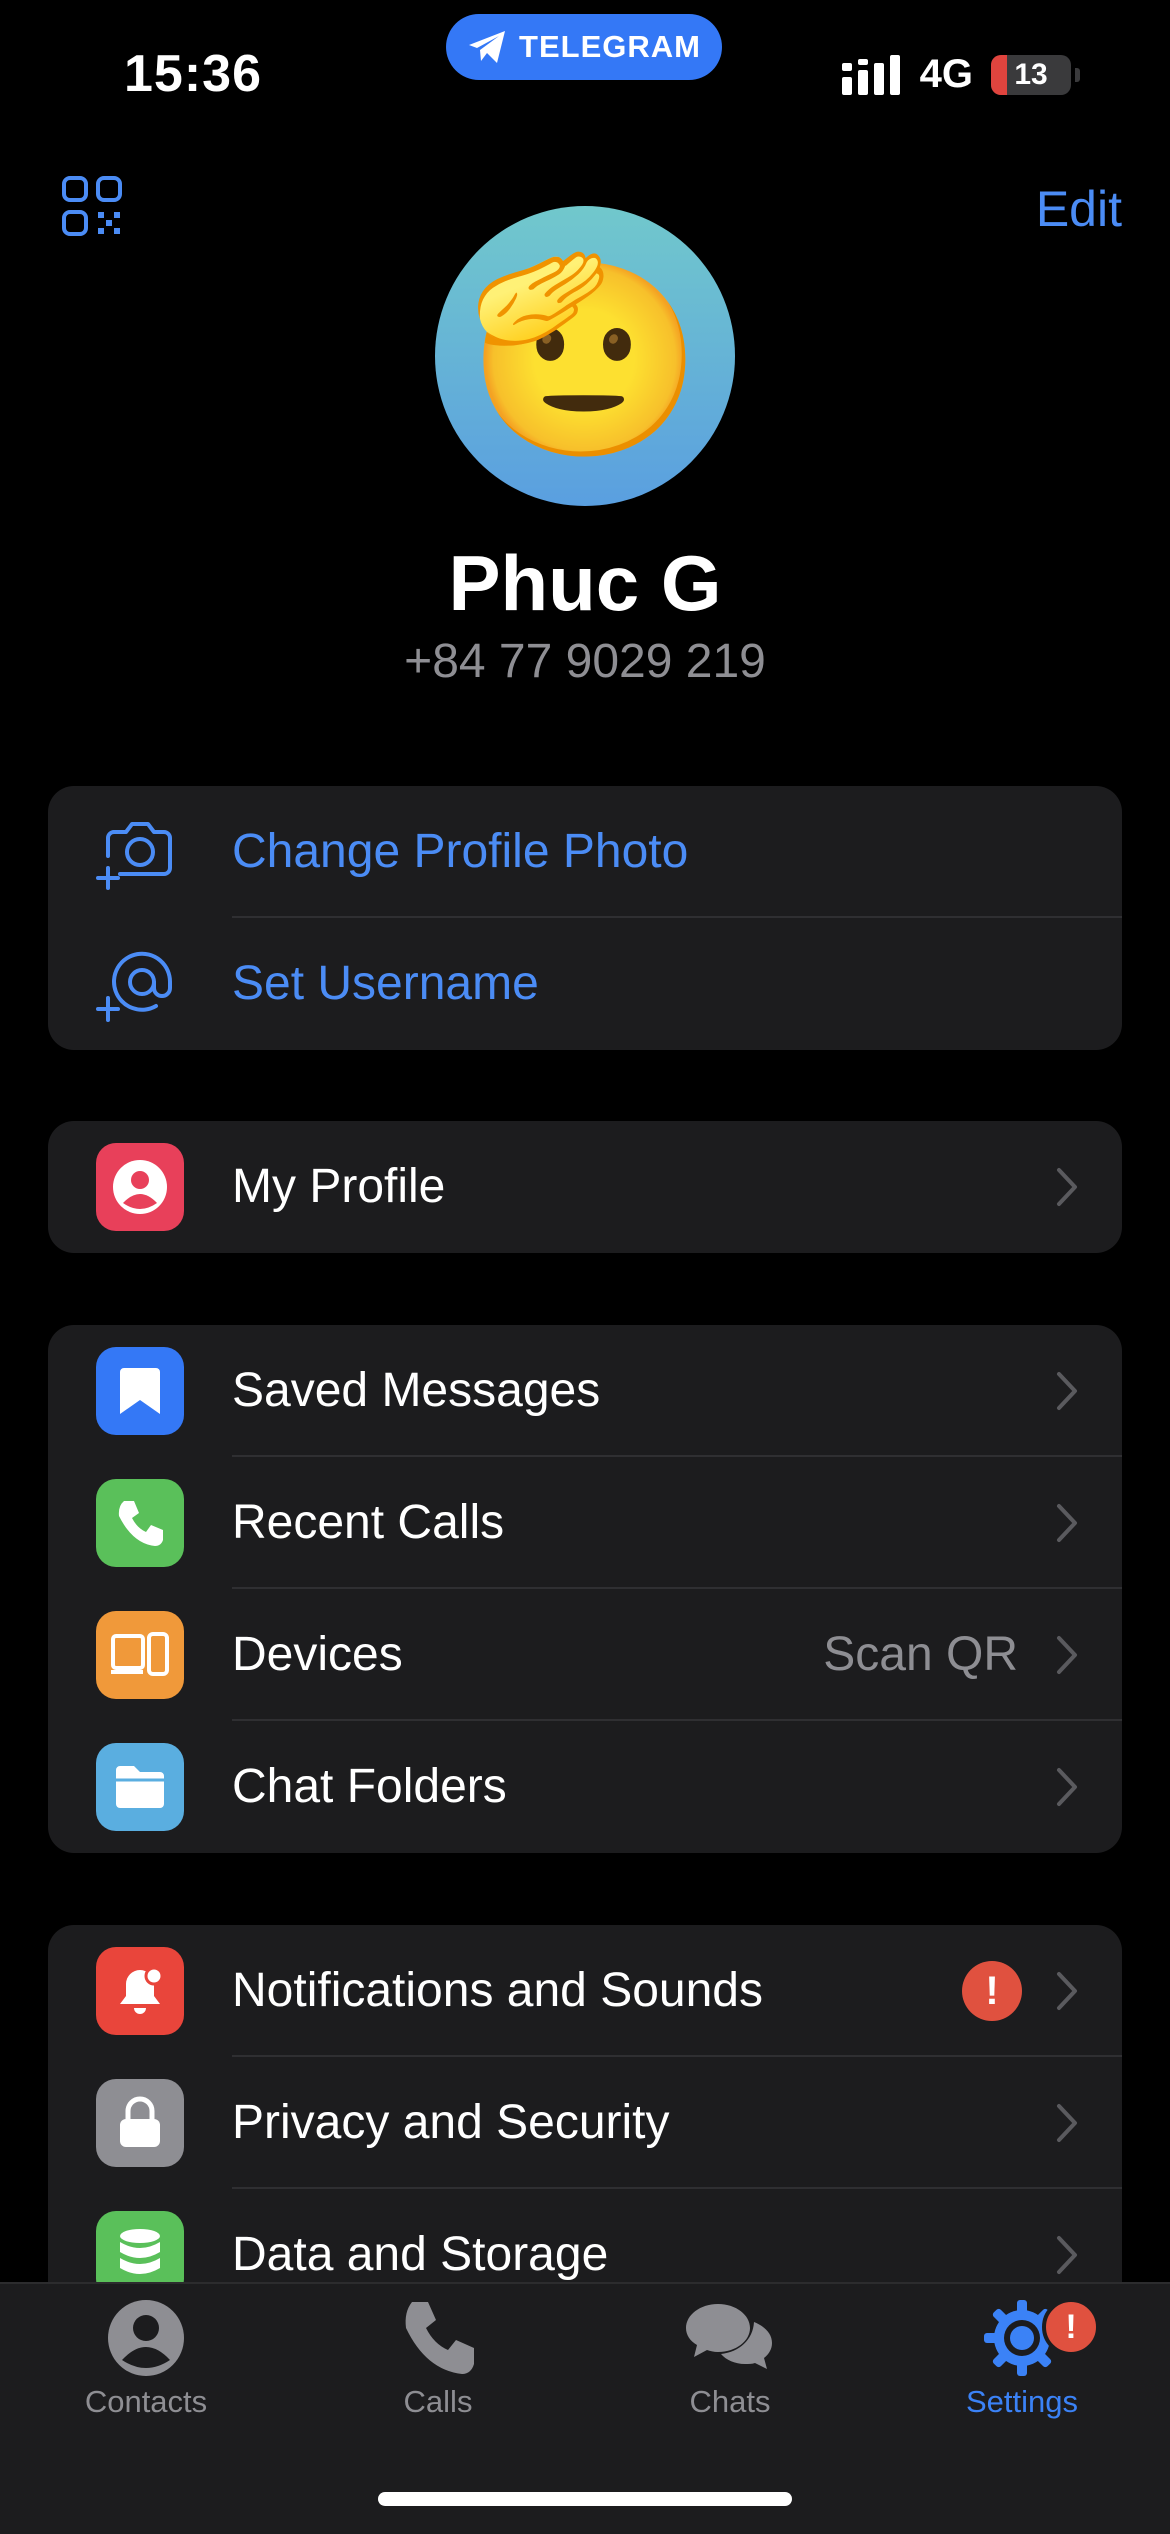 This screenshot has width=1170, height=2534. What do you see at coordinates (460, 851) in the screenshot?
I see `change-profile-photo-label: Change Profile Photo` at bounding box center [460, 851].